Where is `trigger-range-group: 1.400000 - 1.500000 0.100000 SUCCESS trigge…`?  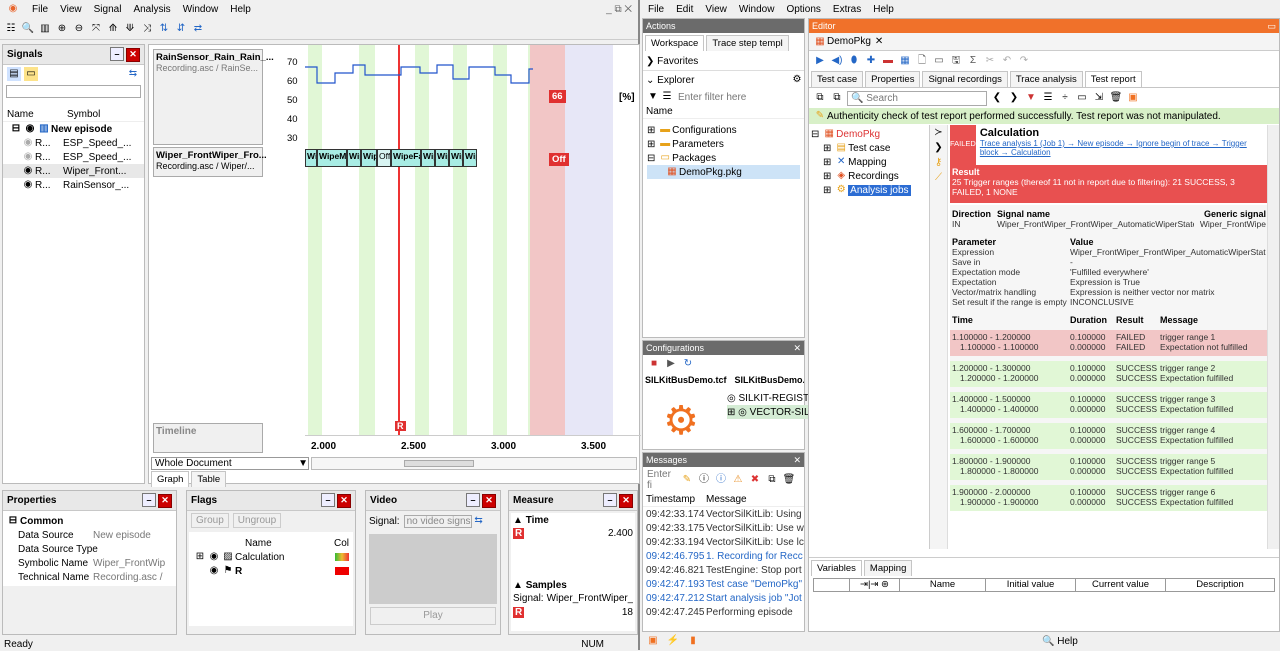 trigger-range-group: 1.400000 - 1.500000 0.100000 SUCCESS trigge… is located at coordinates (1109, 402).